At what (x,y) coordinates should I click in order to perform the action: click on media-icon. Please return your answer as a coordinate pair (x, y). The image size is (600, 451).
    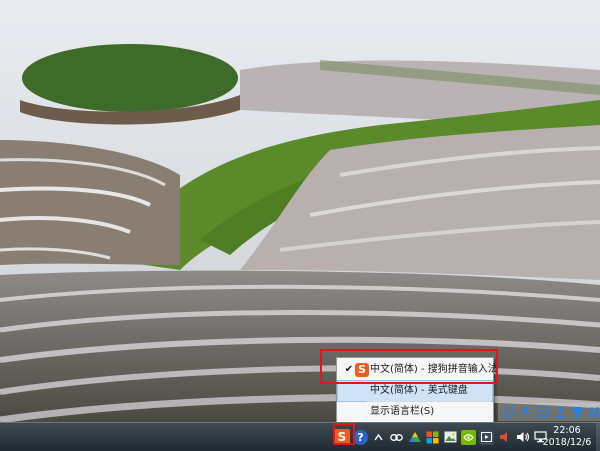
    Looking at the image, I should click on (486, 437).